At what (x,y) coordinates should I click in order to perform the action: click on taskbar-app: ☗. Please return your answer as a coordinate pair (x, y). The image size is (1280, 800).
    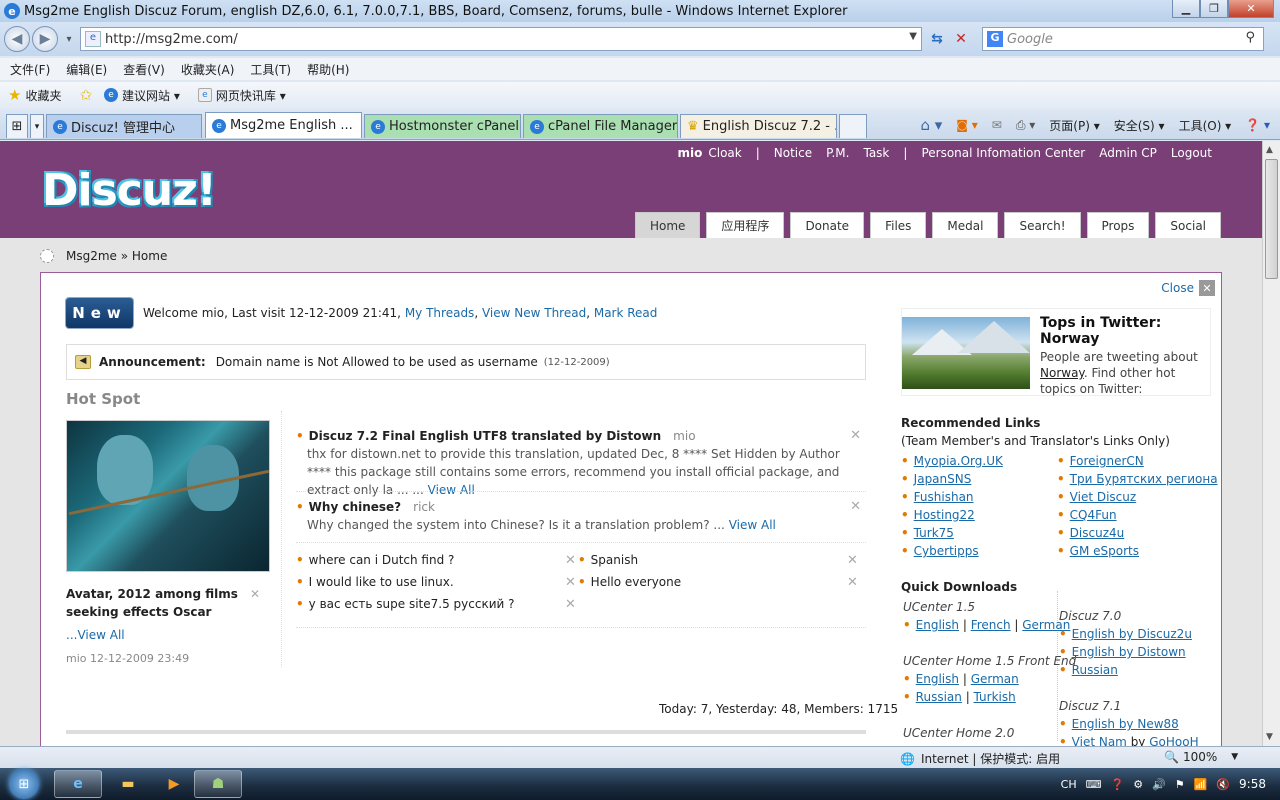
    Looking at the image, I should click on (218, 784).